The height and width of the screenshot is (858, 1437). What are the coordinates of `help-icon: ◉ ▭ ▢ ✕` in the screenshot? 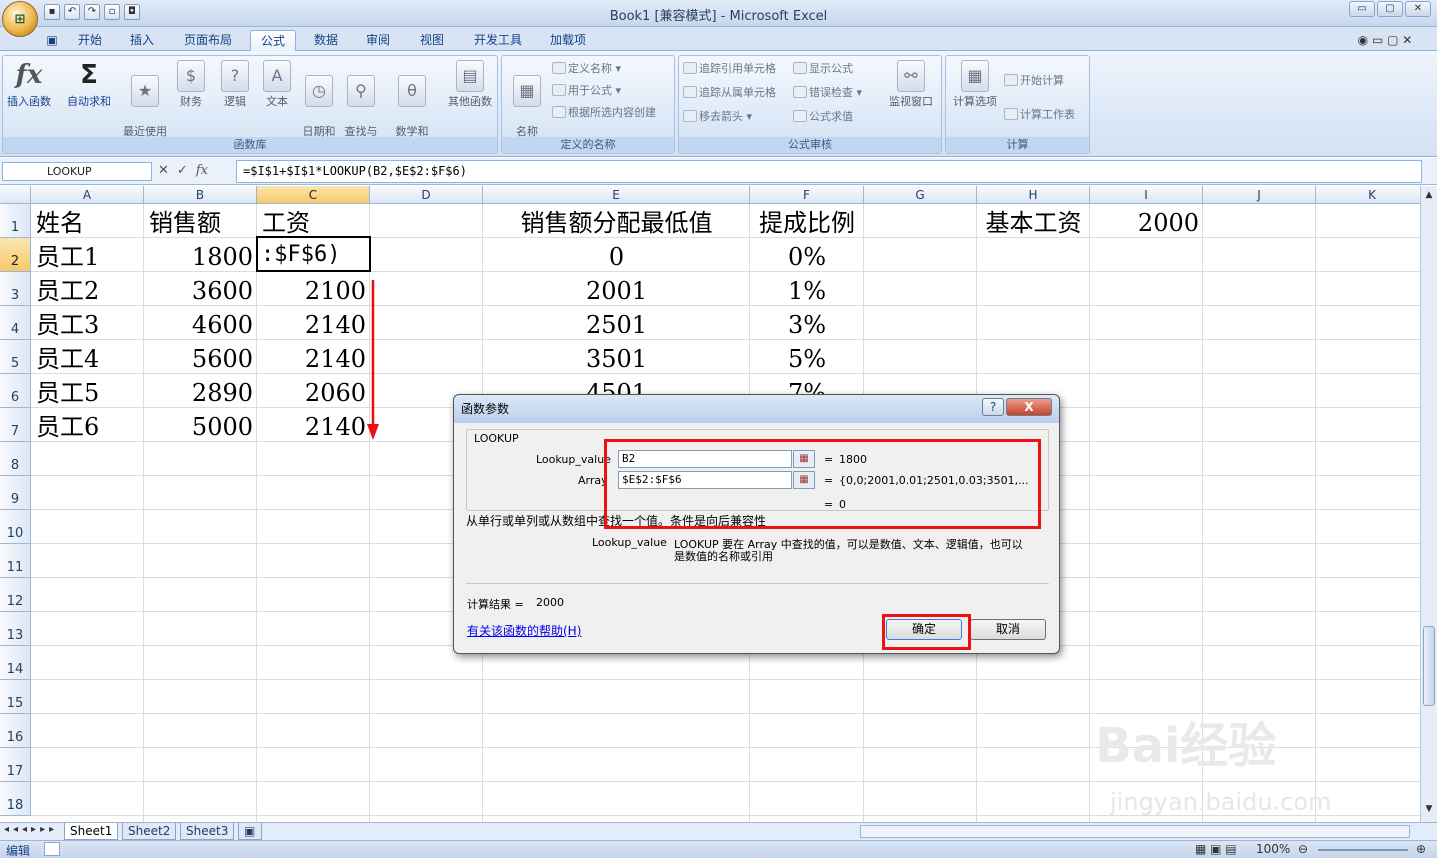 It's located at (1385, 40).